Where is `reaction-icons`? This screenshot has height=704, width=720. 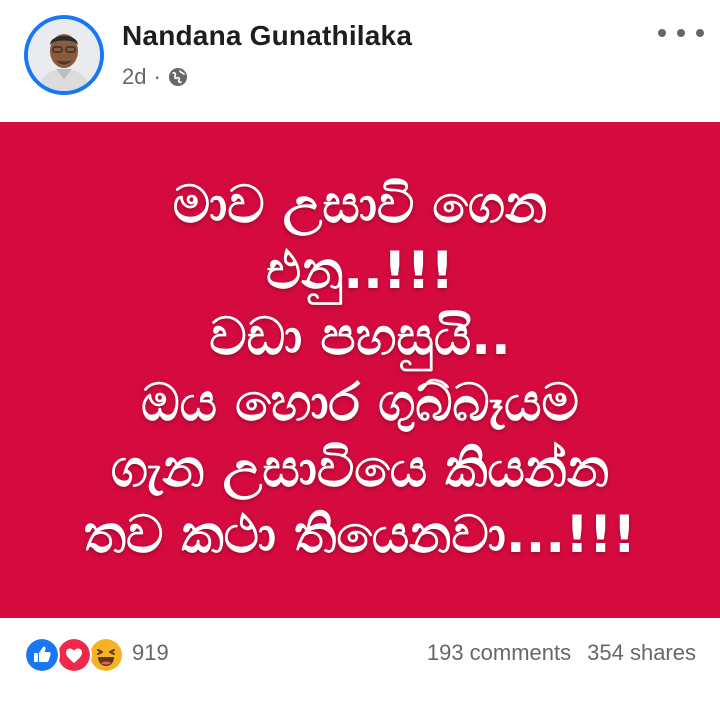
reaction-icons is located at coordinates (74, 654).